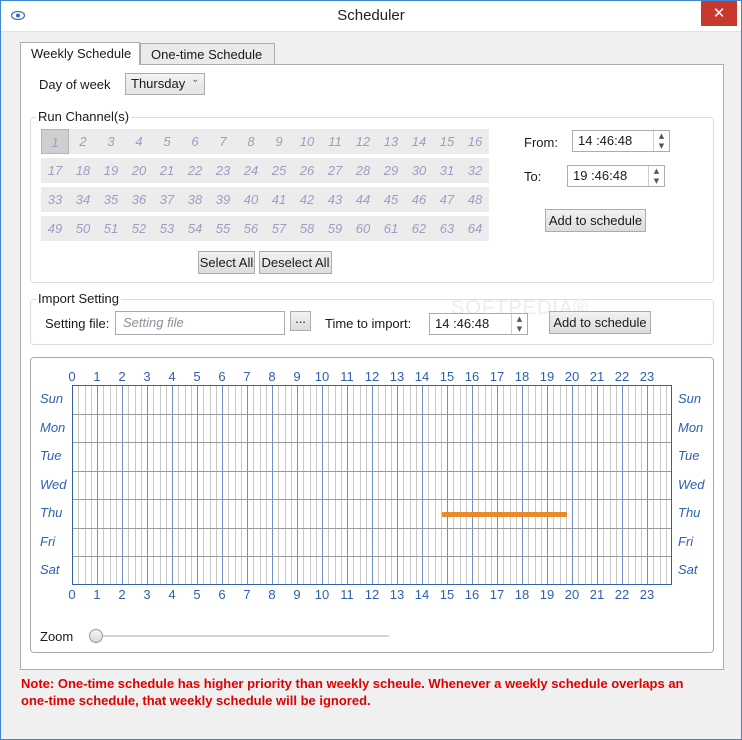  Describe the element at coordinates (251, 228) in the screenshot. I see `channel-56-toggle: 56` at that location.